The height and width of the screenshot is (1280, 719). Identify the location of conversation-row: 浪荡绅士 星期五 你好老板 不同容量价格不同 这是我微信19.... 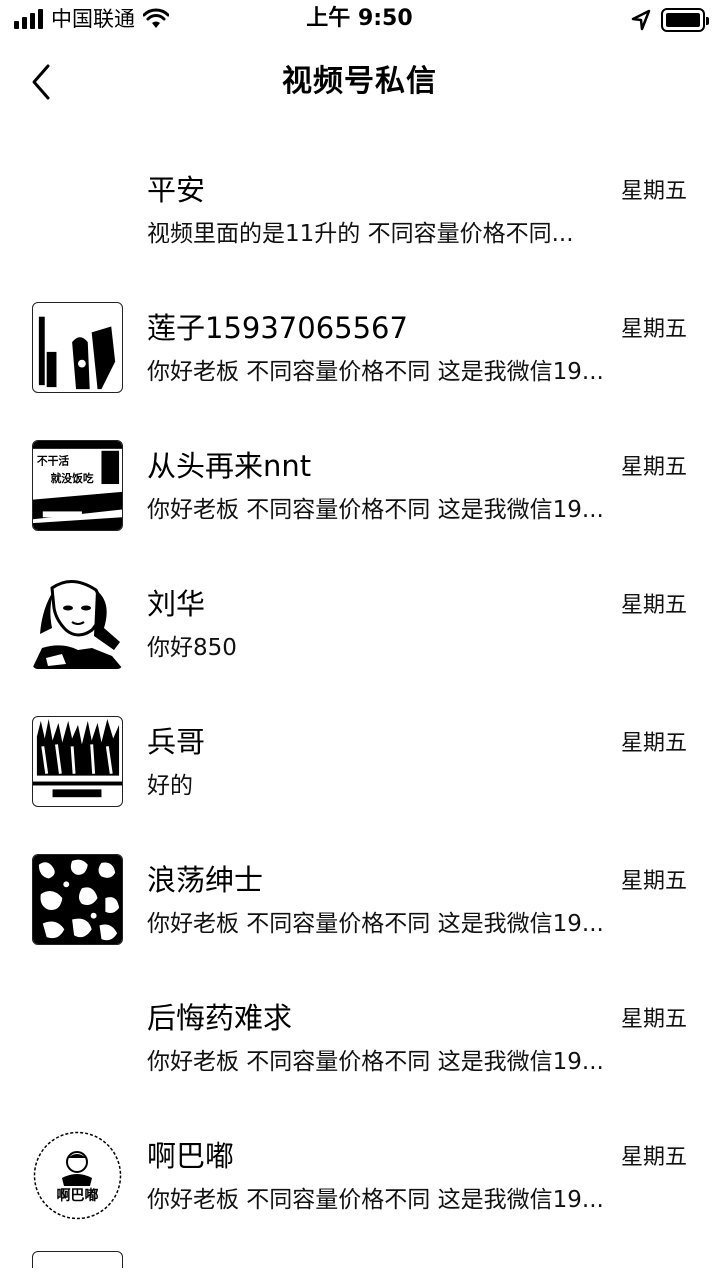
(359, 883).